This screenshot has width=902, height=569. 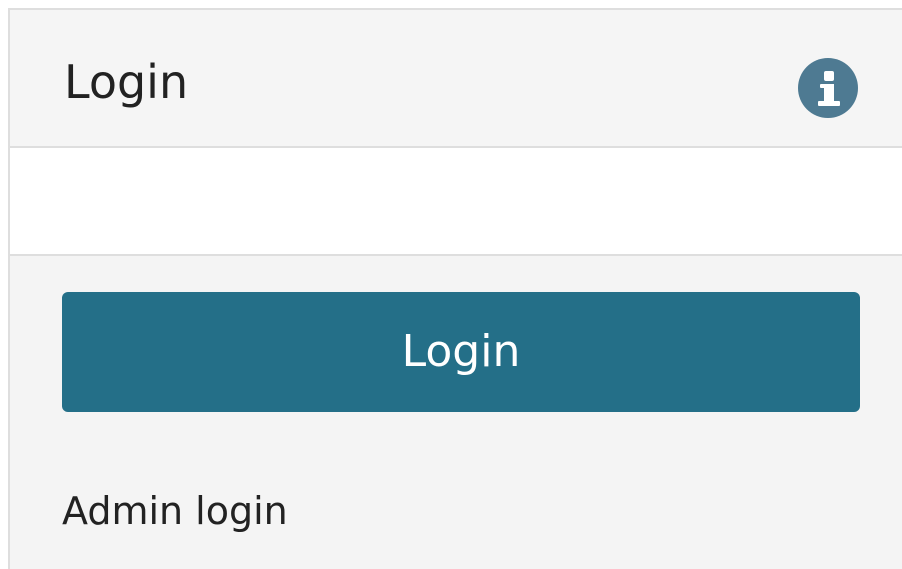 I want to click on info-icon, so click(x=828, y=88).